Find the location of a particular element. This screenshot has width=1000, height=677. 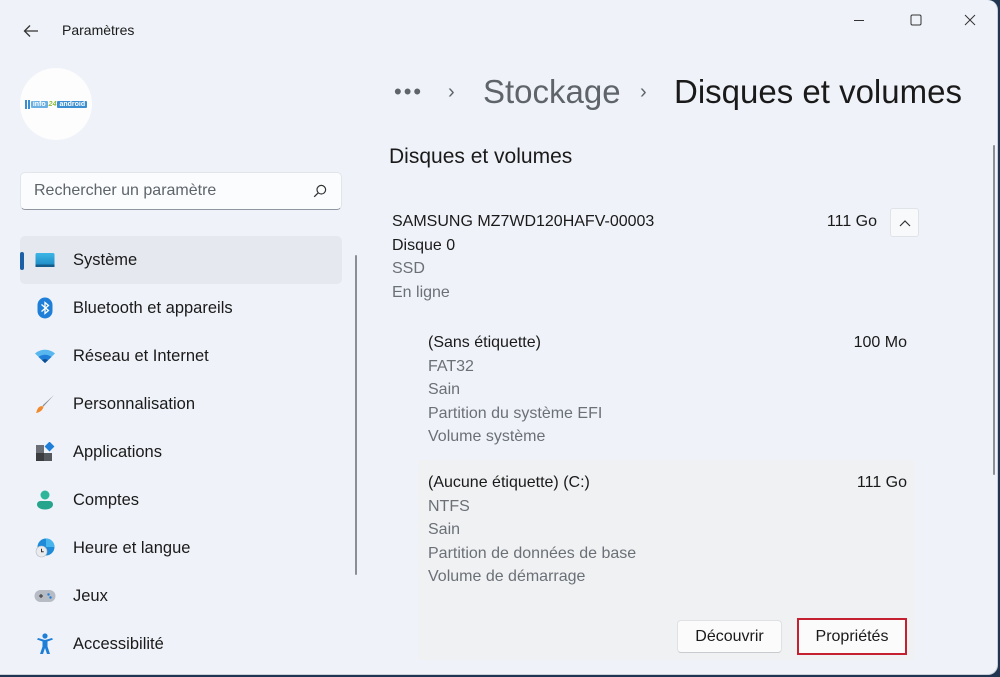

info24android-logo: info 24 android is located at coordinates (56, 104).